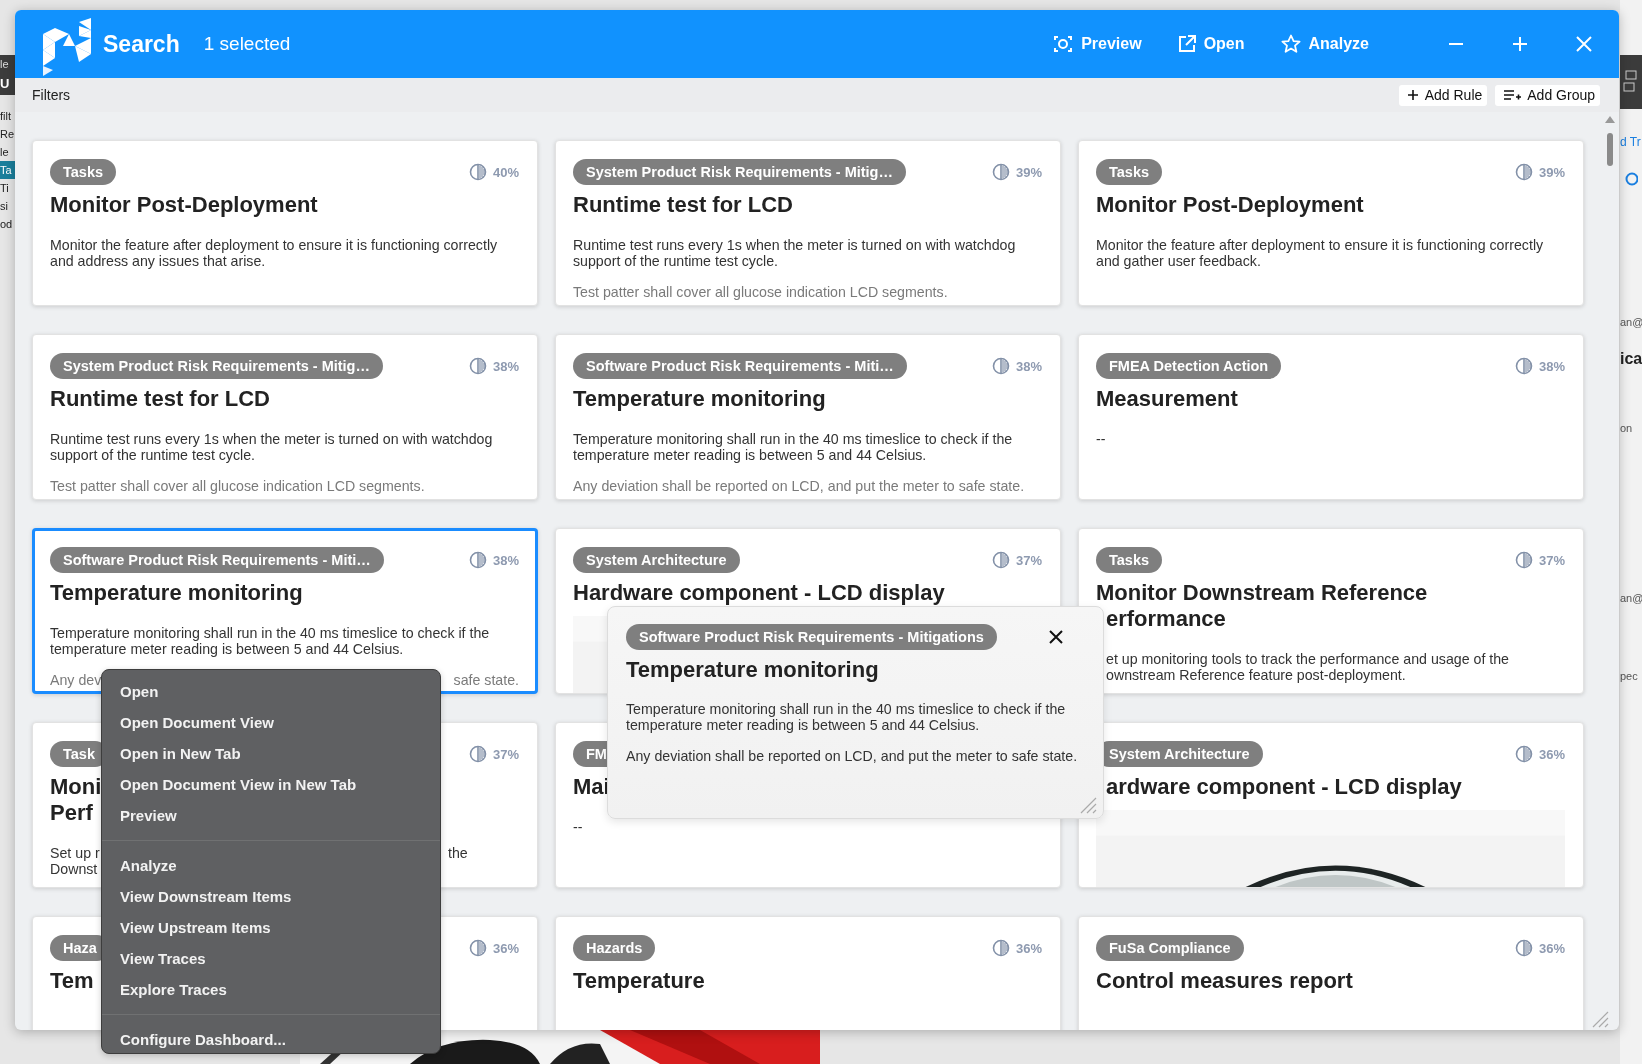  I want to click on card-title: Control measures report, so click(1224, 981).